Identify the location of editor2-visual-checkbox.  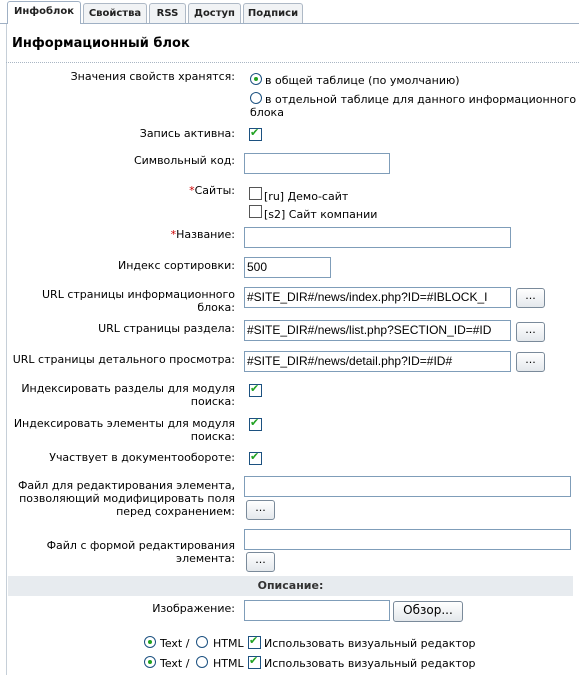
(254, 661).